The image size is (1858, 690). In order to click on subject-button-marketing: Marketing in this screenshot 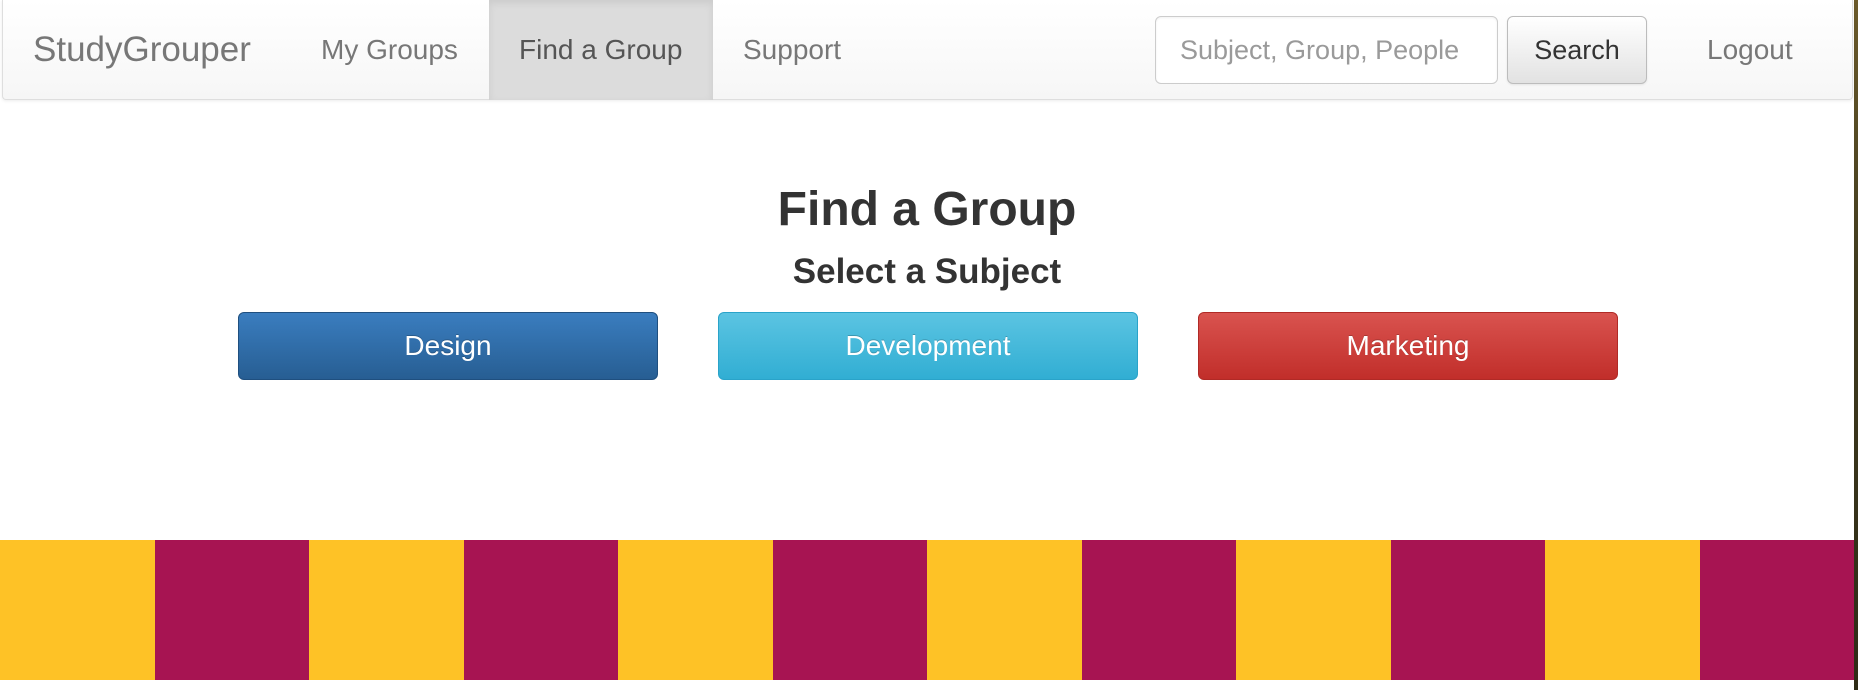, I will do `click(1408, 346)`.